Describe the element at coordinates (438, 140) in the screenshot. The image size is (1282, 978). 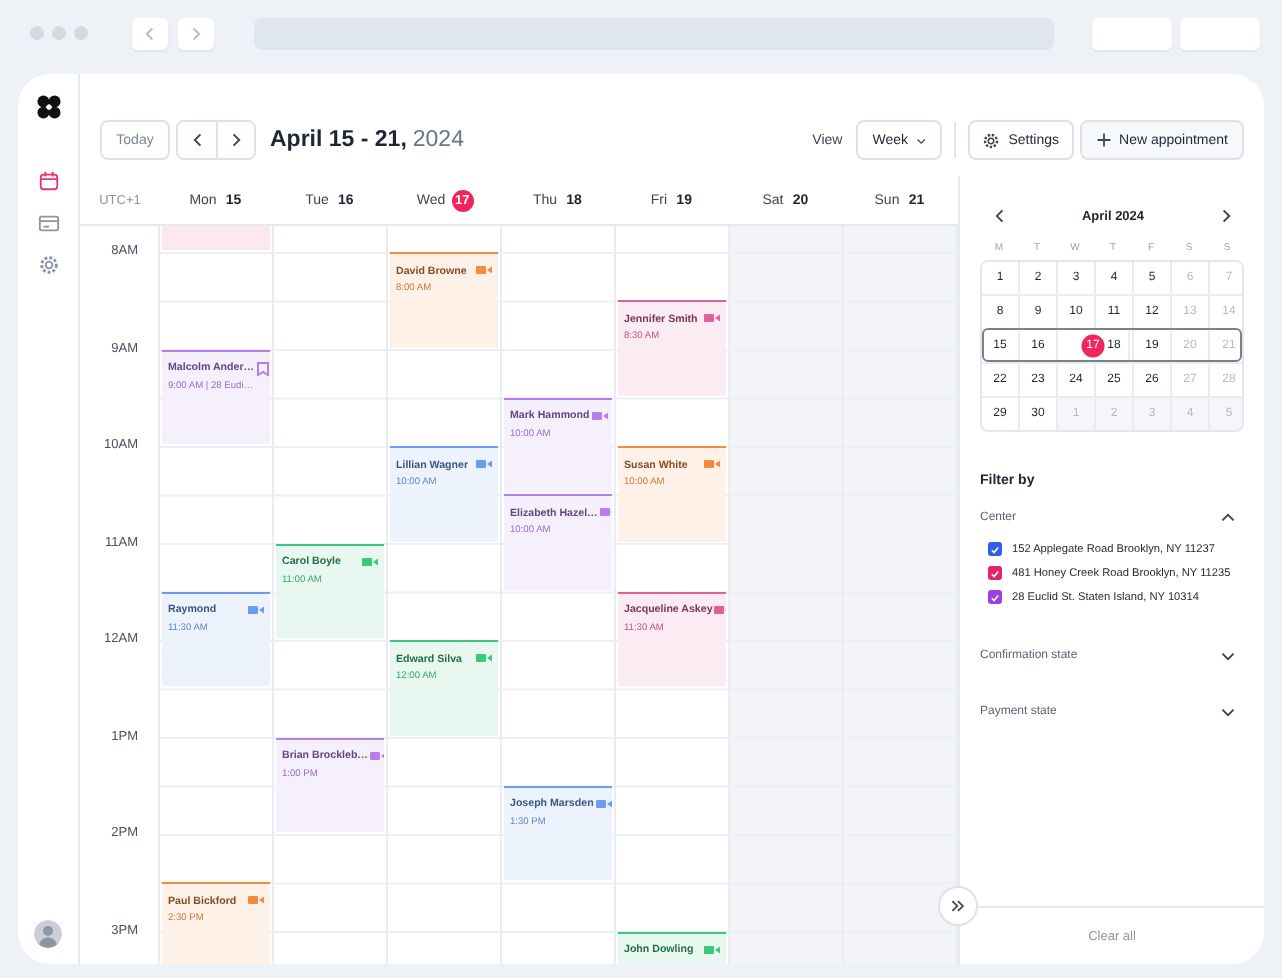
I see `year-label: 2024` at that location.